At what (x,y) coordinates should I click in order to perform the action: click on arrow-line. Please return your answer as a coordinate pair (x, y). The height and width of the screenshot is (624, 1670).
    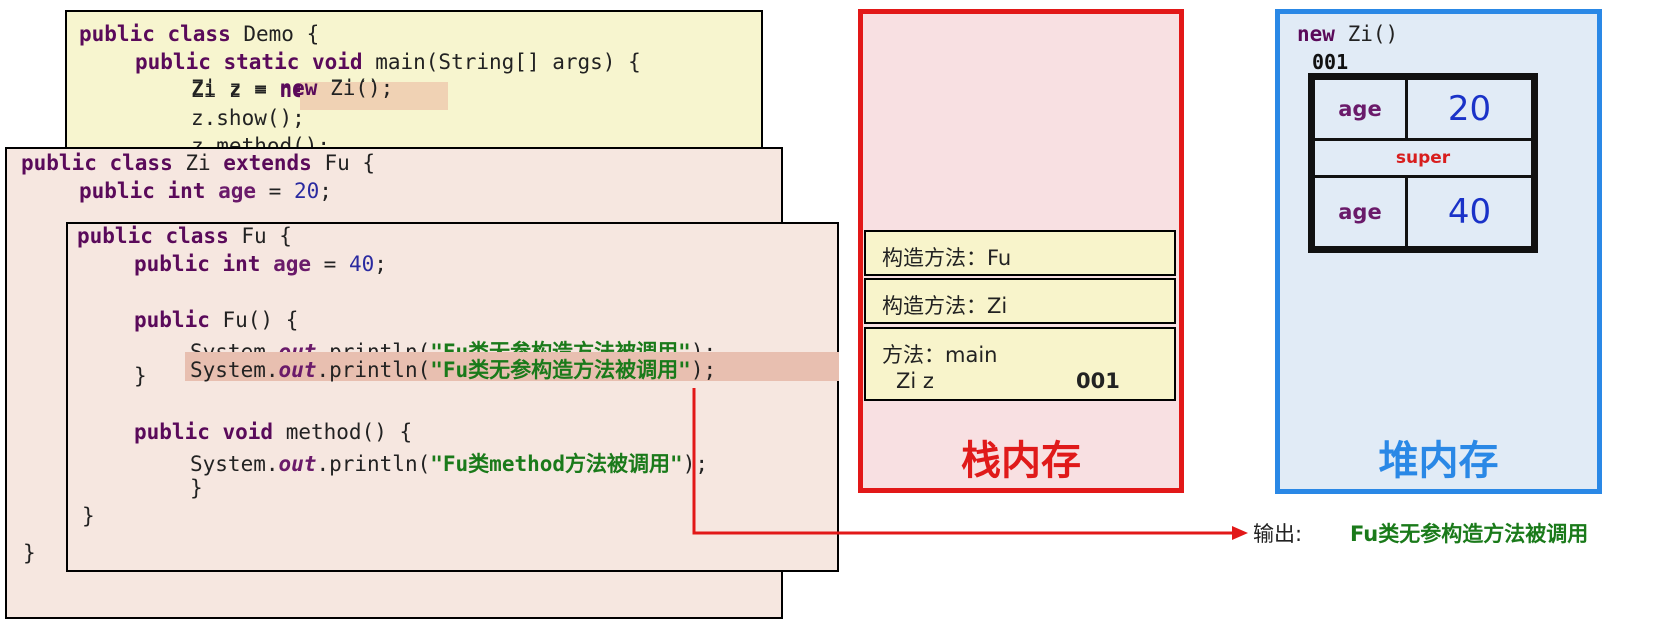
    Looking at the image, I should click on (962, 461).